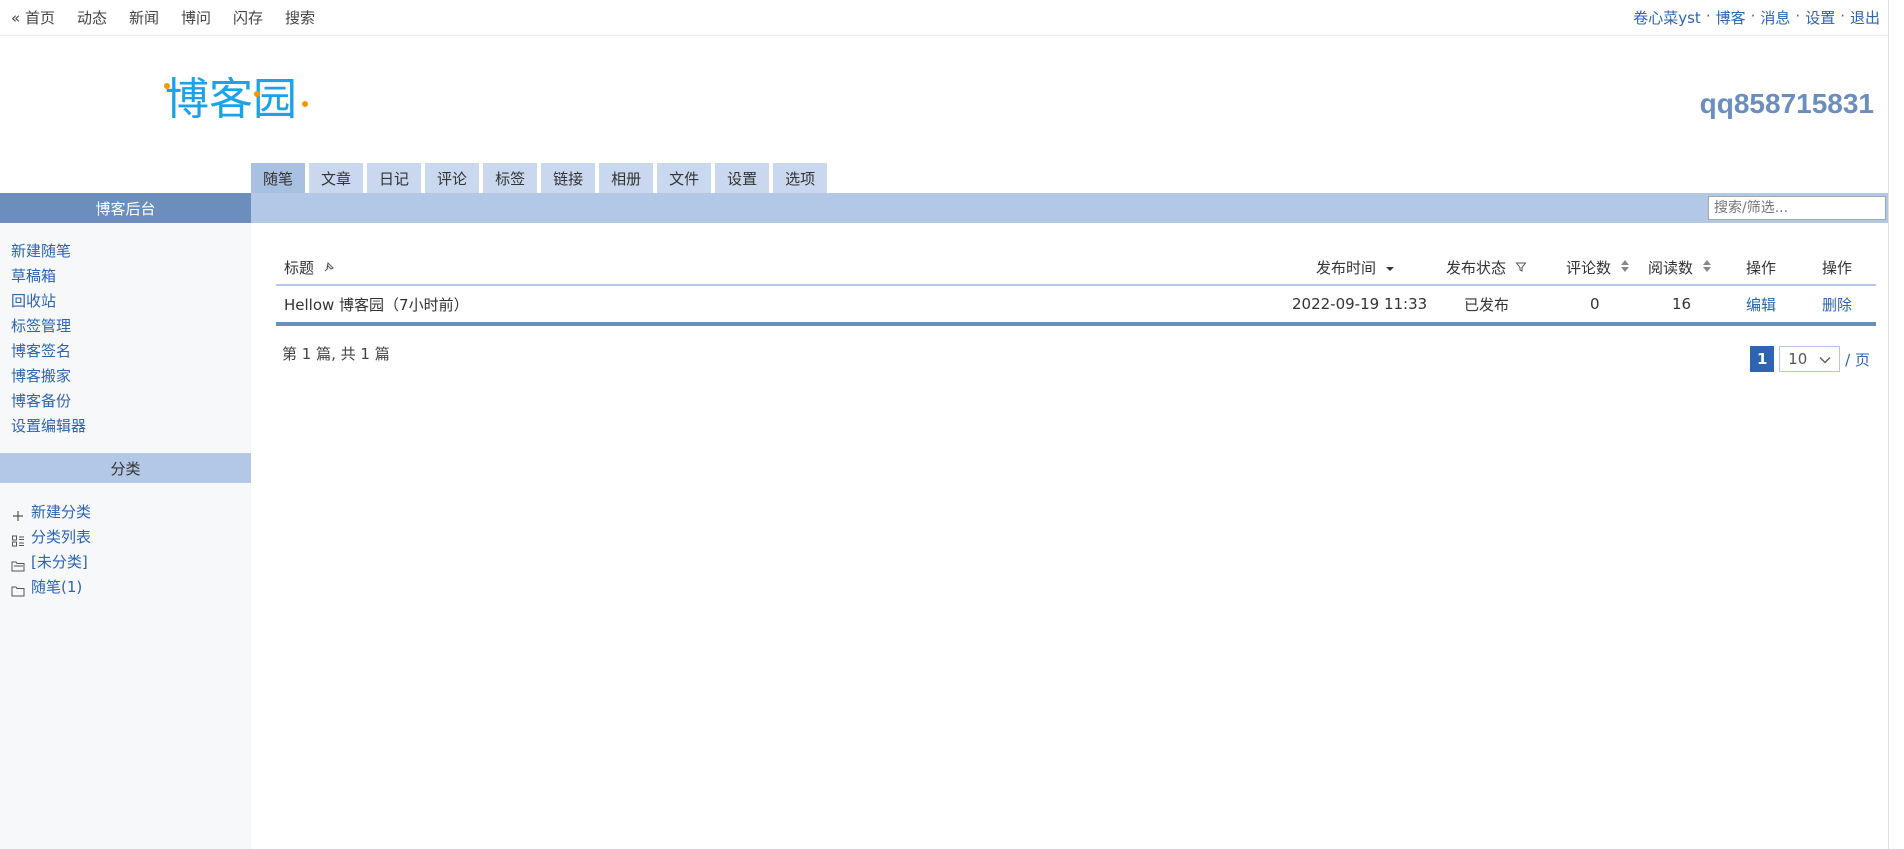  What do you see at coordinates (131, 401) in the screenshot?
I see `sidebar-item-blog-backup: 博客备份` at bounding box center [131, 401].